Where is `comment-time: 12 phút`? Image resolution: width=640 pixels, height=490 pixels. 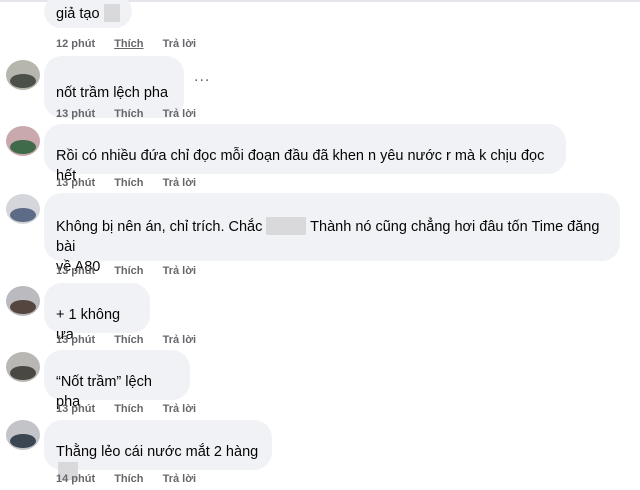
comment-time: 12 phút is located at coordinates (75, 44).